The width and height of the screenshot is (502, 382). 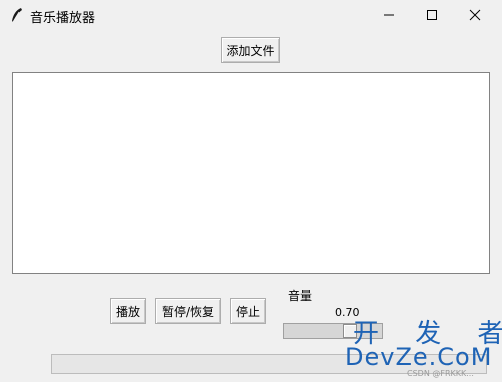 What do you see at coordinates (250, 50) in the screenshot?
I see `add-file-button: 添加文件` at bounding box center [250, 50].